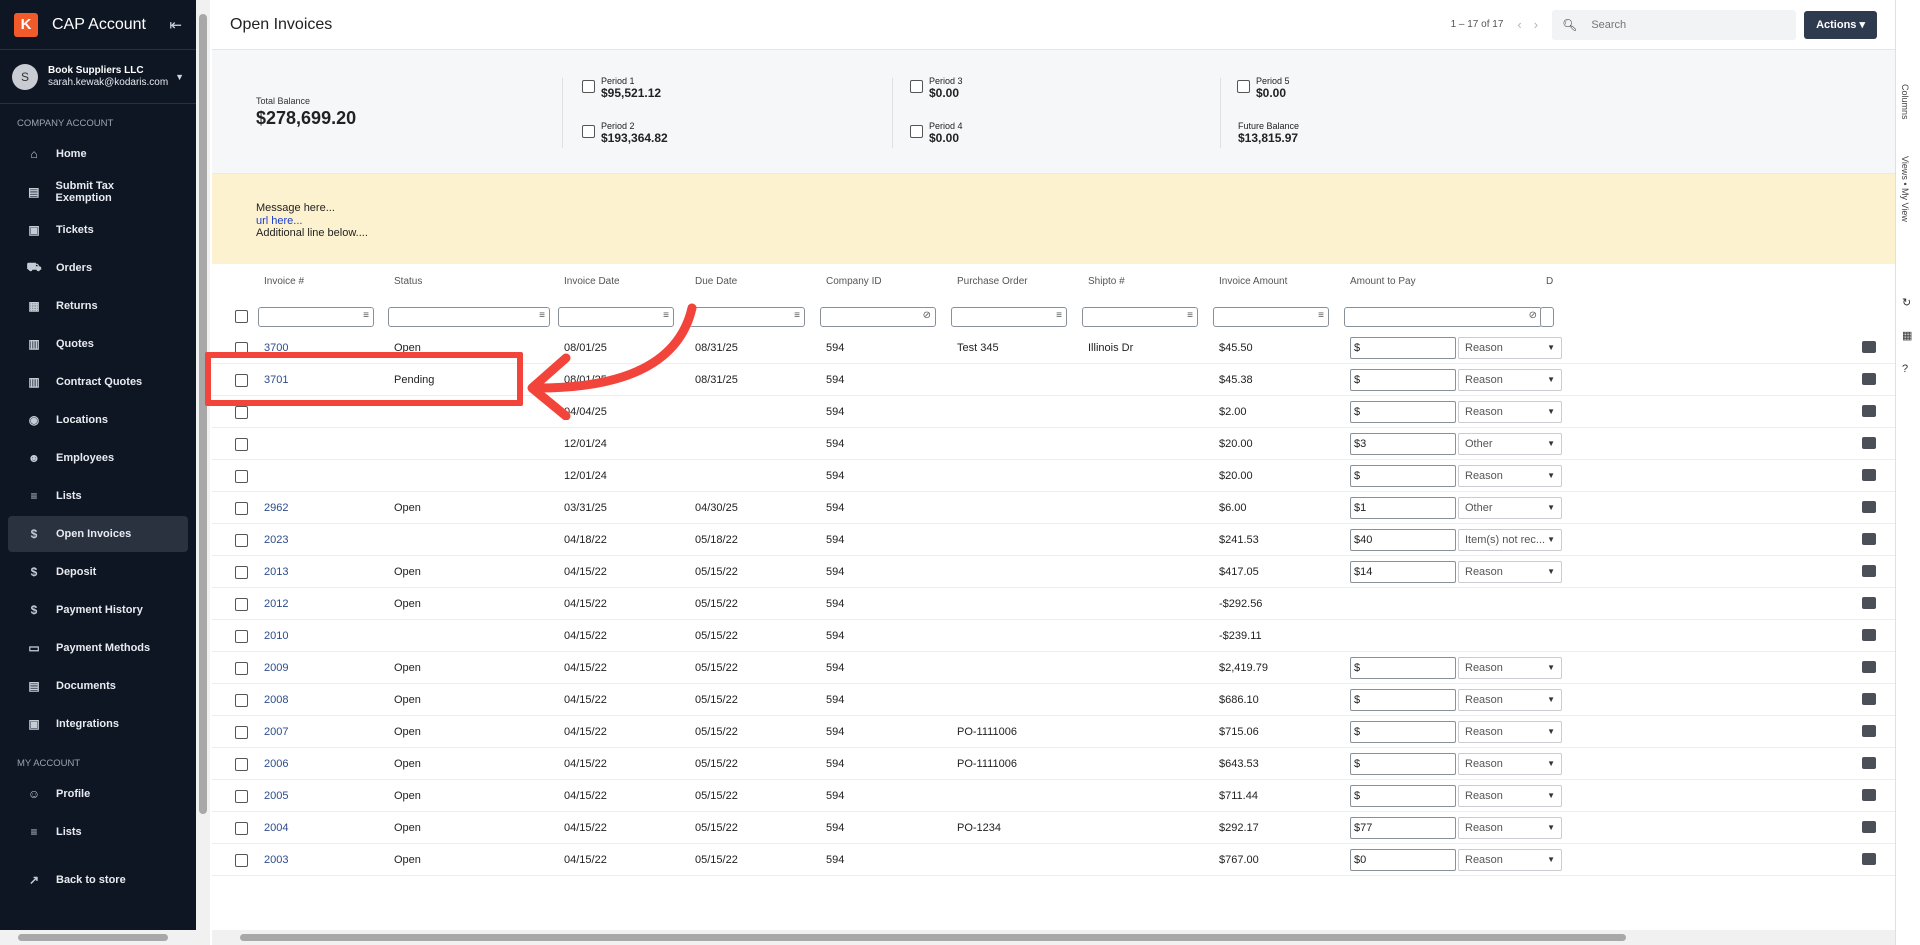 Image resolution: width=1920 pixels, height=945 pixels. What do you see at coordinates (98, 794) in the screenshot?
I see `sidebar-item-profile: ☺ Profile` at bounding box center [98, 794].